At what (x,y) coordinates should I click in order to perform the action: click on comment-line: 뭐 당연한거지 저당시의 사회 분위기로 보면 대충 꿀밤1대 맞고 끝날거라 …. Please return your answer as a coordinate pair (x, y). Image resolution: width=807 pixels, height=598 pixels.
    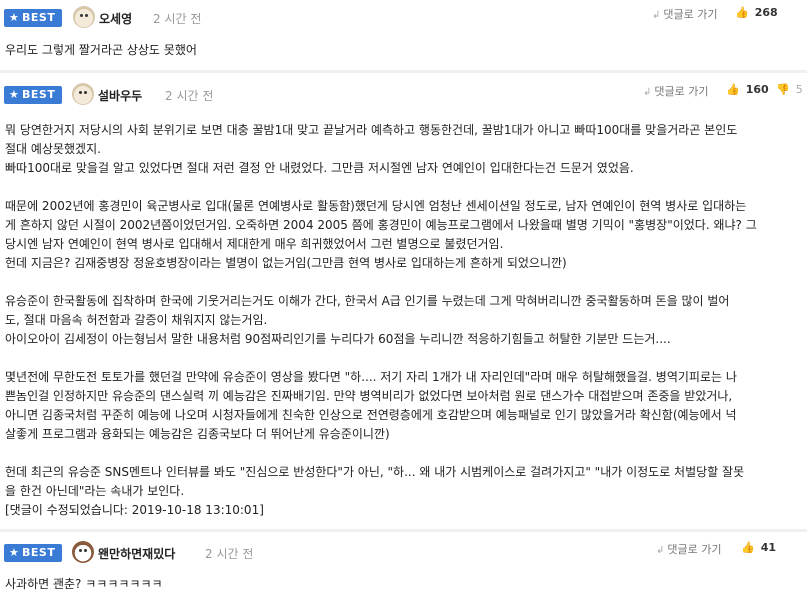
    Looking at the image, I should click on (371, 130).